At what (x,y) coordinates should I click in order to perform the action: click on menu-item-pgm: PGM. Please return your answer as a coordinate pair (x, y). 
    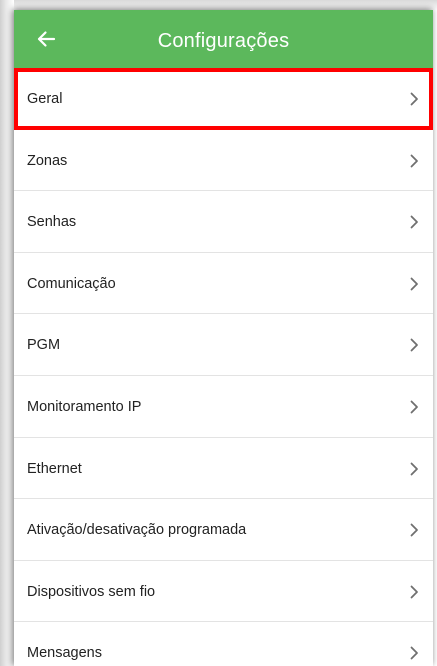
    Looking at the image, I should click on (223, 345).